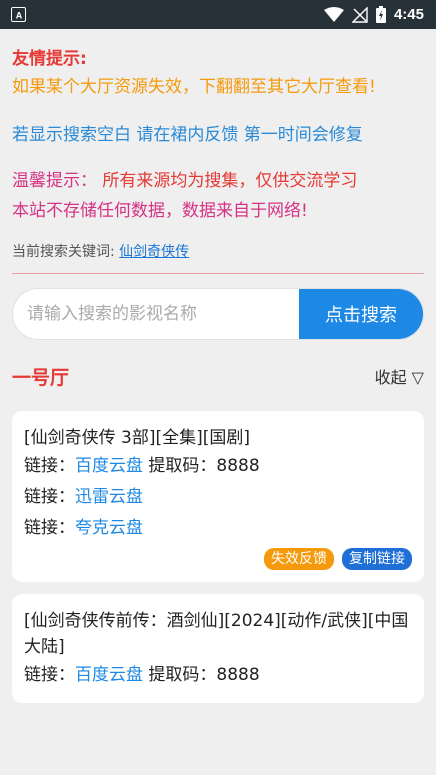 Image resolution: width=436 pixels, height=775 pixels. Describe the element at coordinates (218, 273) in the screenshot. I see `divider` at that location.